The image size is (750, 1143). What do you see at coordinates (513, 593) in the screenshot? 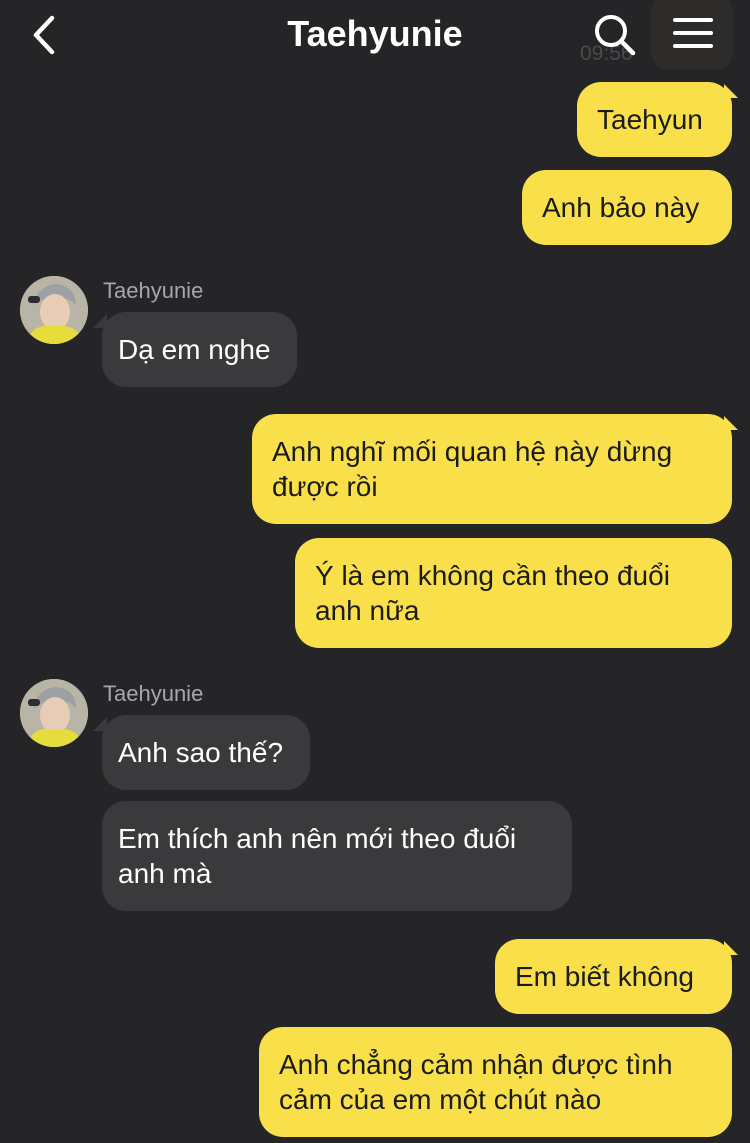
I see `my-message-bubble: Ý là em không cần theo đuổi anh nữa` at bounding box center [513, 593].